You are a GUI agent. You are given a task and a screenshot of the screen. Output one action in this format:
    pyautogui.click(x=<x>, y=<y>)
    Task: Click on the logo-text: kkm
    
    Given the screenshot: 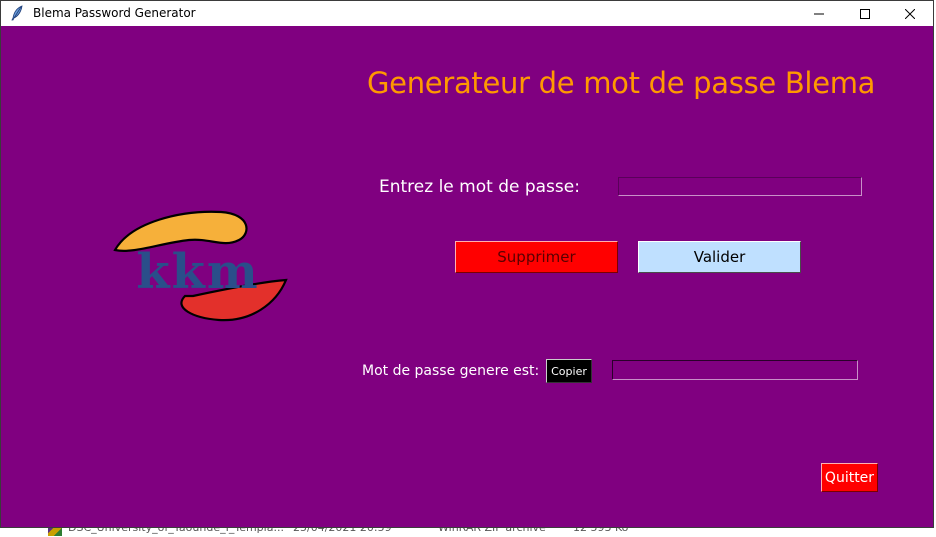 What is the action you would take?
    pyautogui.click(x=197, y=272)
    